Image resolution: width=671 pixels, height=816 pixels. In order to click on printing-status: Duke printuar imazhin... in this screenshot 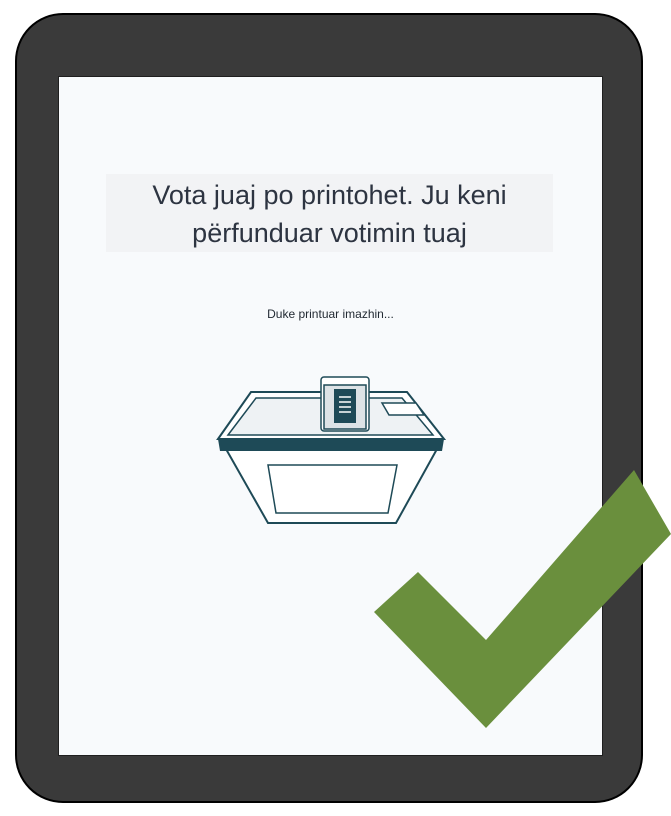, I will do `click(330, 314)`.